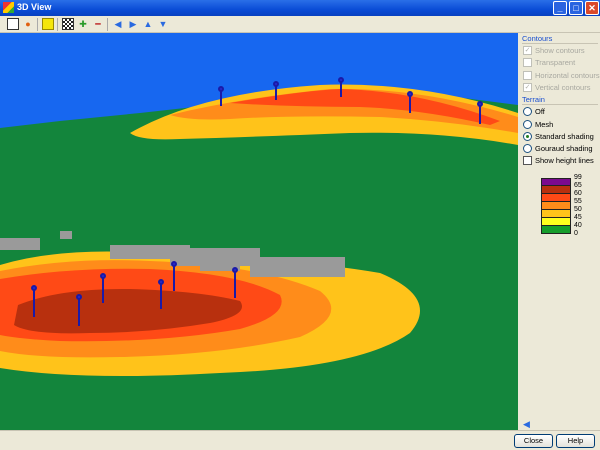 The height and width of the screenshot is (450, 600). I want to click on transparent-checkbox: Transparent, so click(549, 62).